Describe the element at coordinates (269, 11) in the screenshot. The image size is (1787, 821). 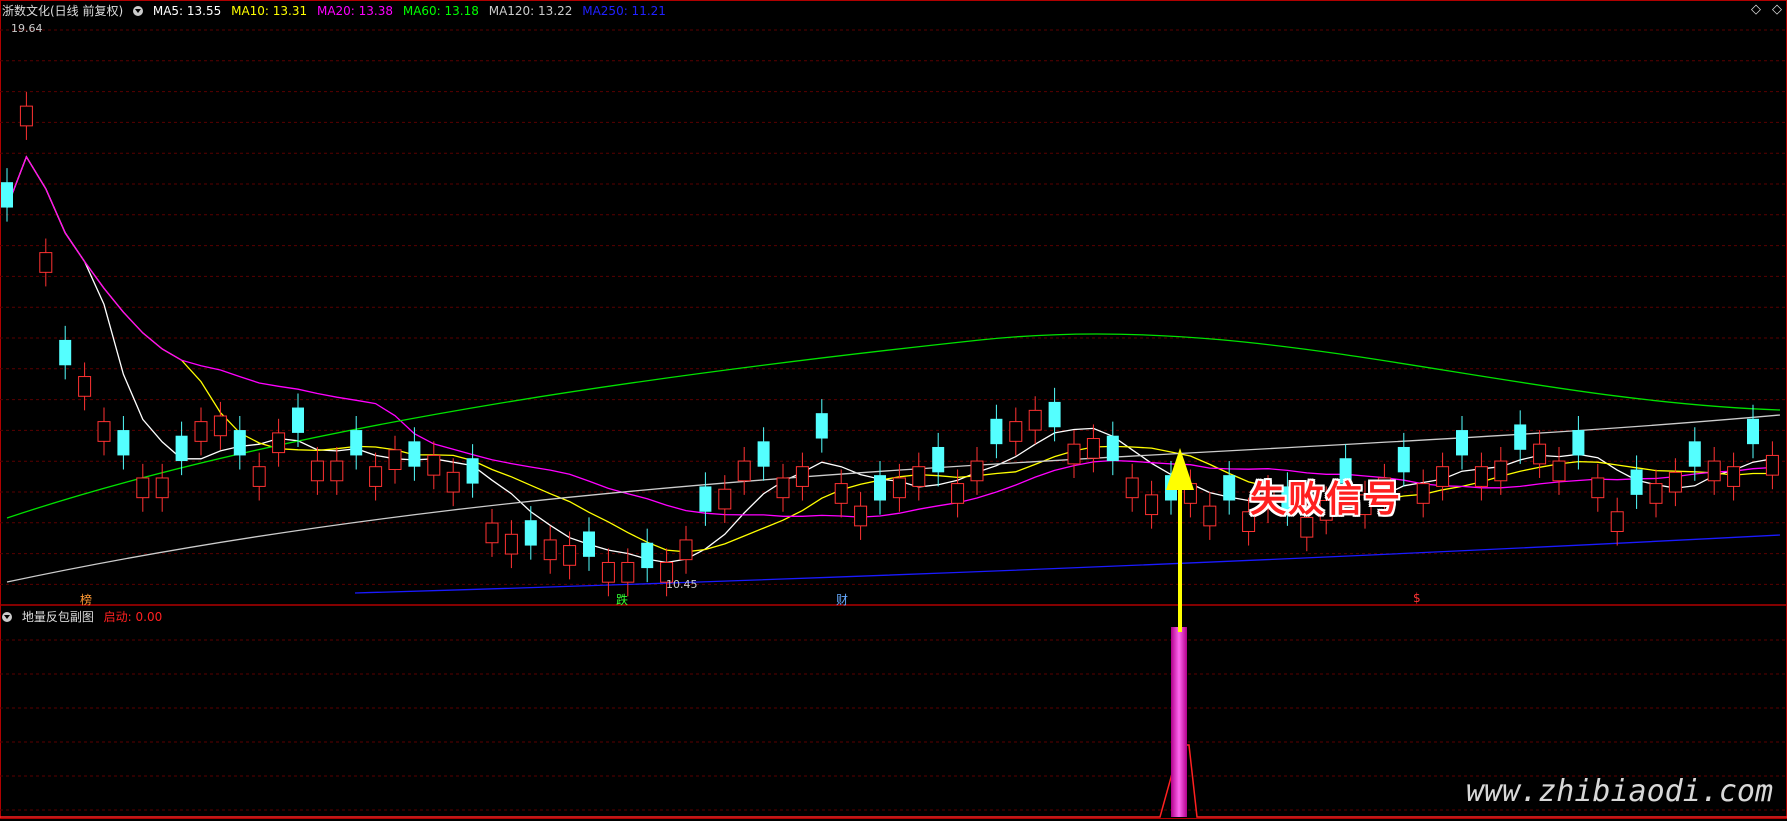
I see `ma10-label: MA10: 13.31` at that location.